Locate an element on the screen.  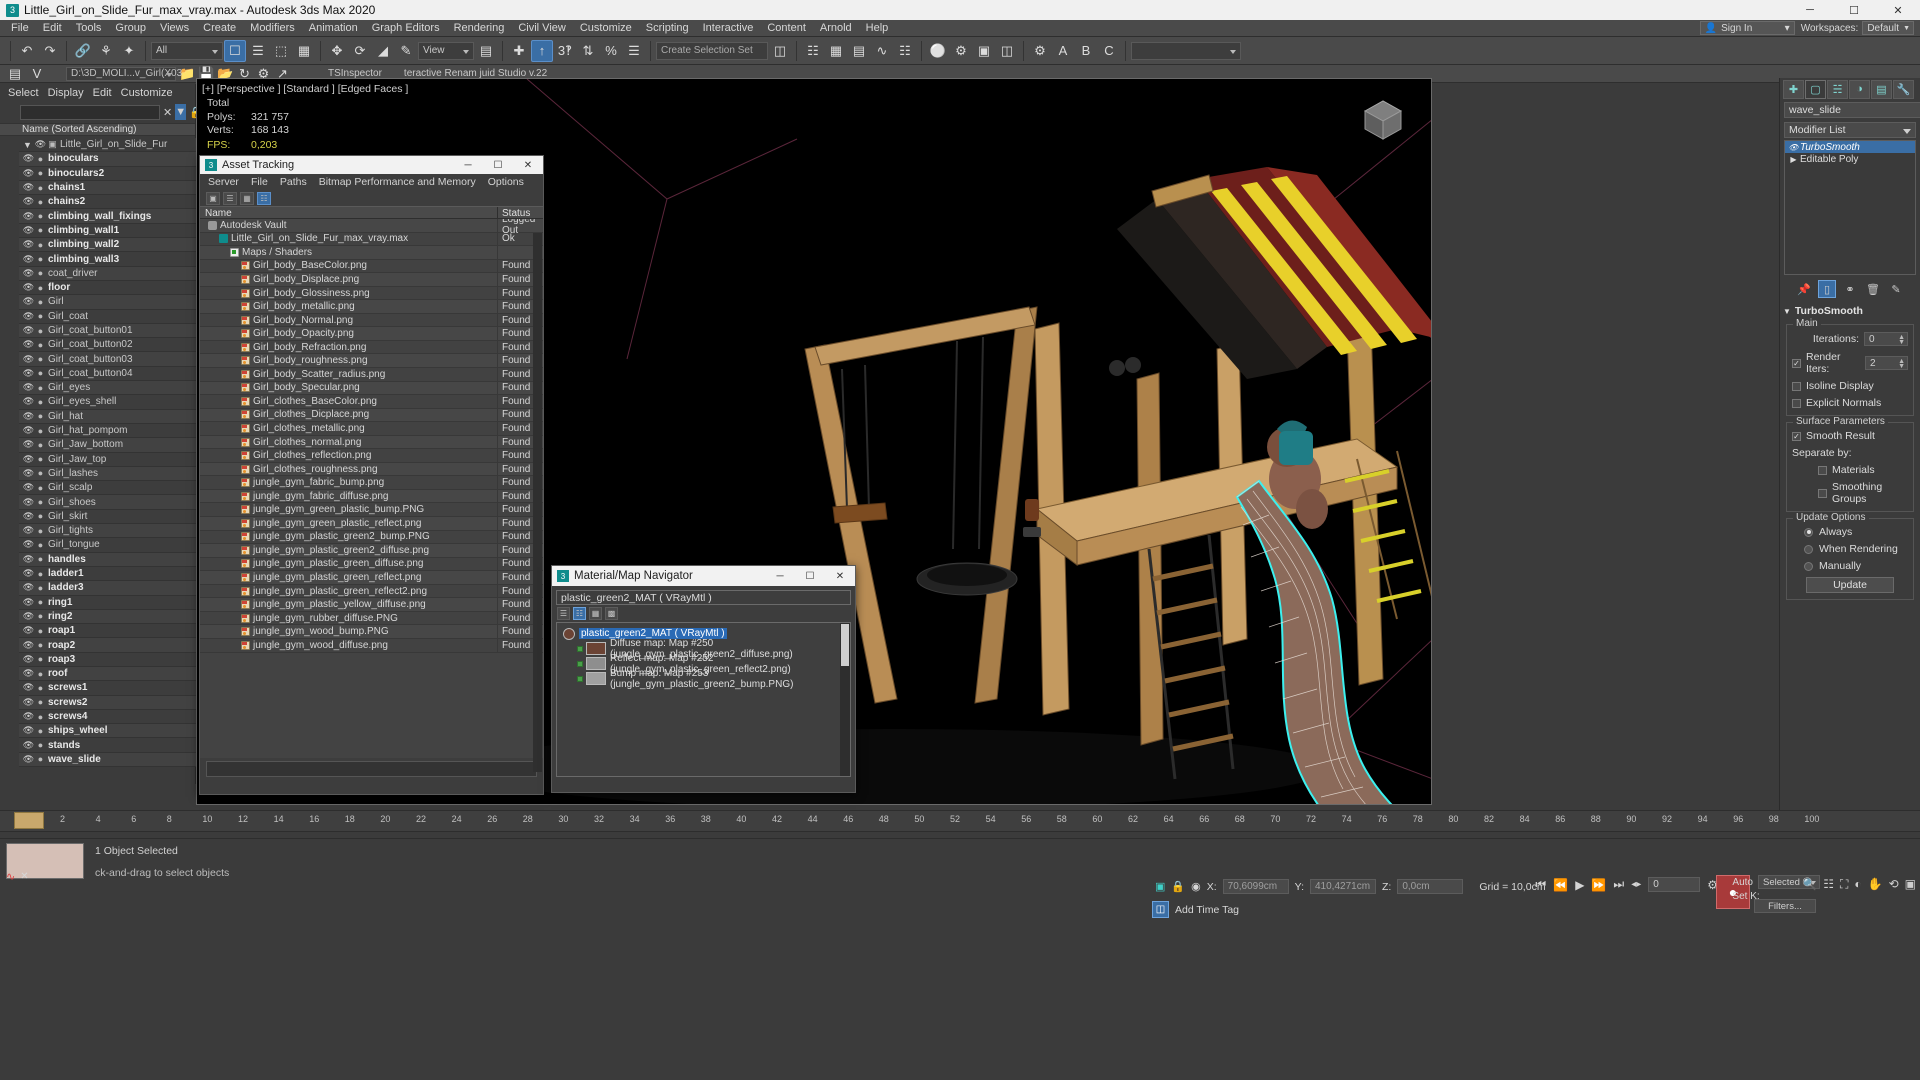
asset-row: Girl_body_roughness.png Found is located at coordinates (371, 361).